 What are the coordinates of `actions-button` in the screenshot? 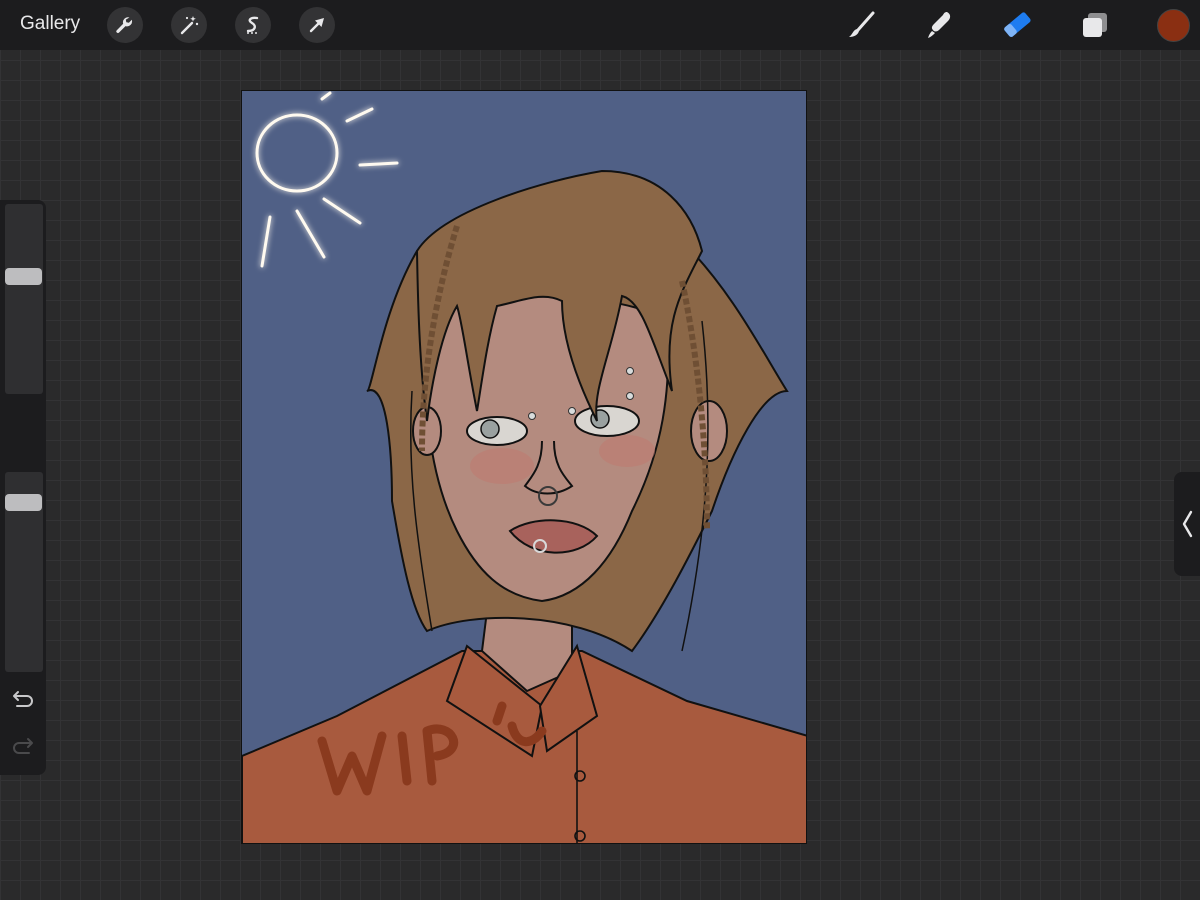 It's located at (125, 25).